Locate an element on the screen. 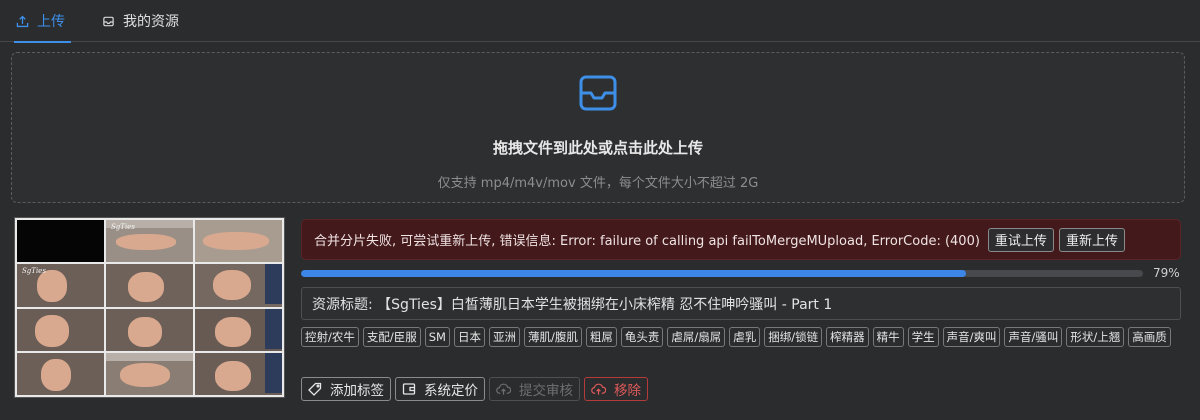 Image resolution: width=1200 pixels, height=420 pixels. system-pricing-label: 系统定价 is located at coordinates (451, 391).